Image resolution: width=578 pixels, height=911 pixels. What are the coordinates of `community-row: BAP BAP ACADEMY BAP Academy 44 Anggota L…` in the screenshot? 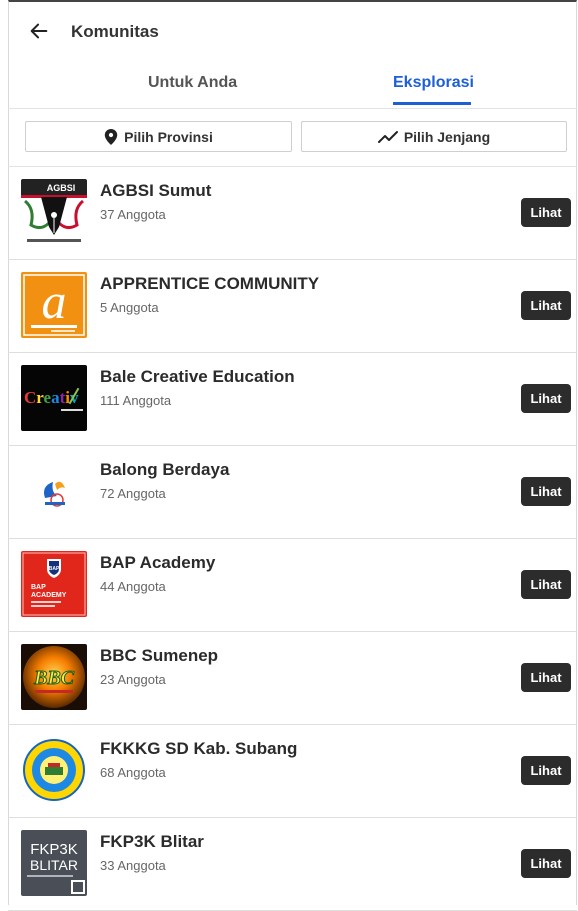 It's located at (292, 585).